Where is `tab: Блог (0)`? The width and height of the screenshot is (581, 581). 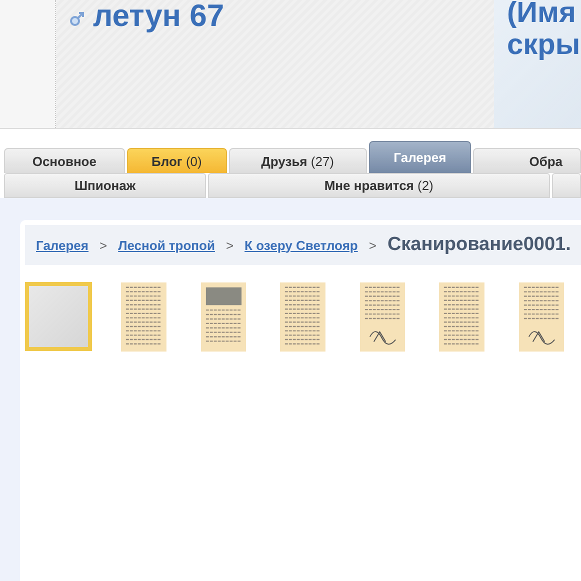
tab: Блог (0) is located at coordinates (176, 160).